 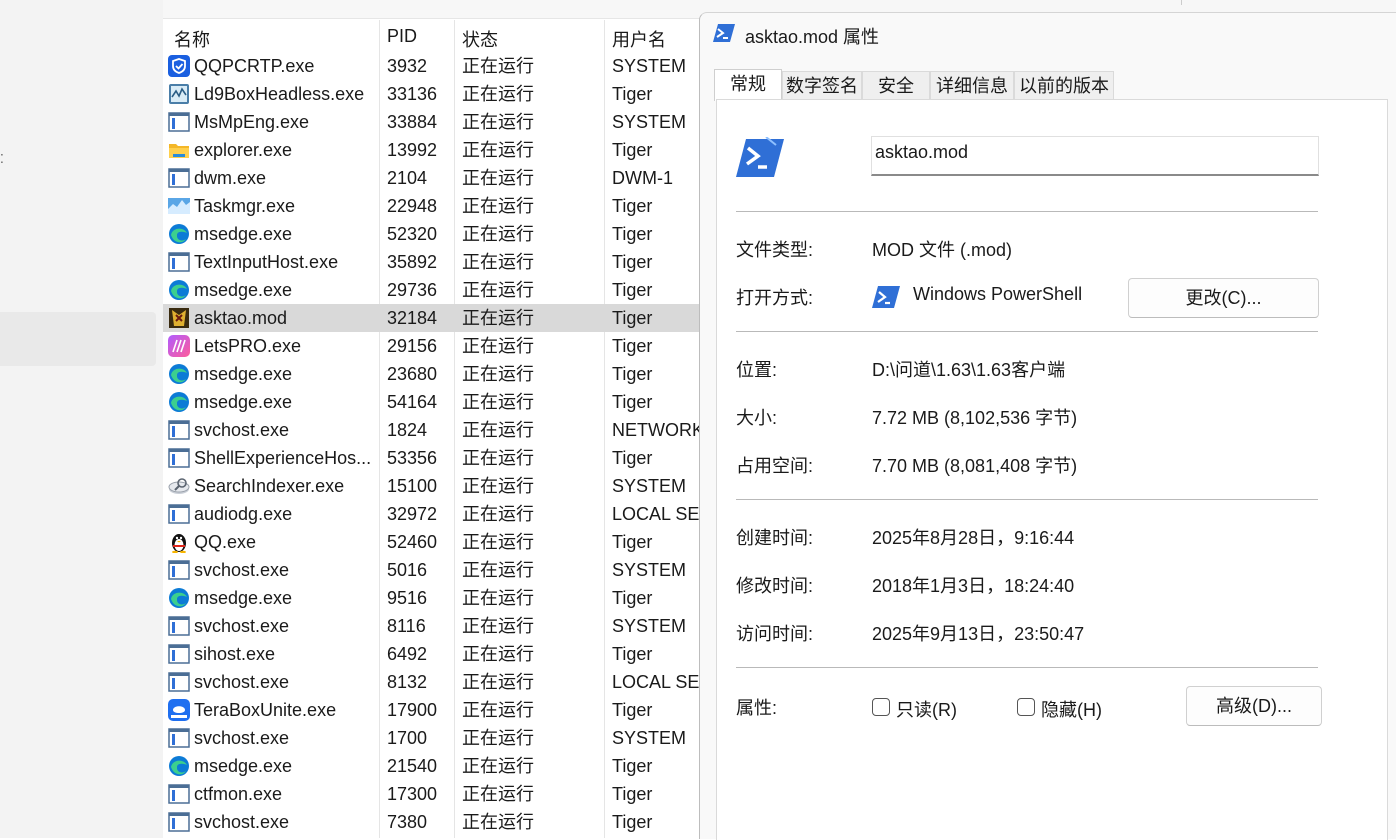 What do you see at coordinates (412, 206) in the screenshot?
I see `process-pid: 22948` at bounding box center [412, 206].